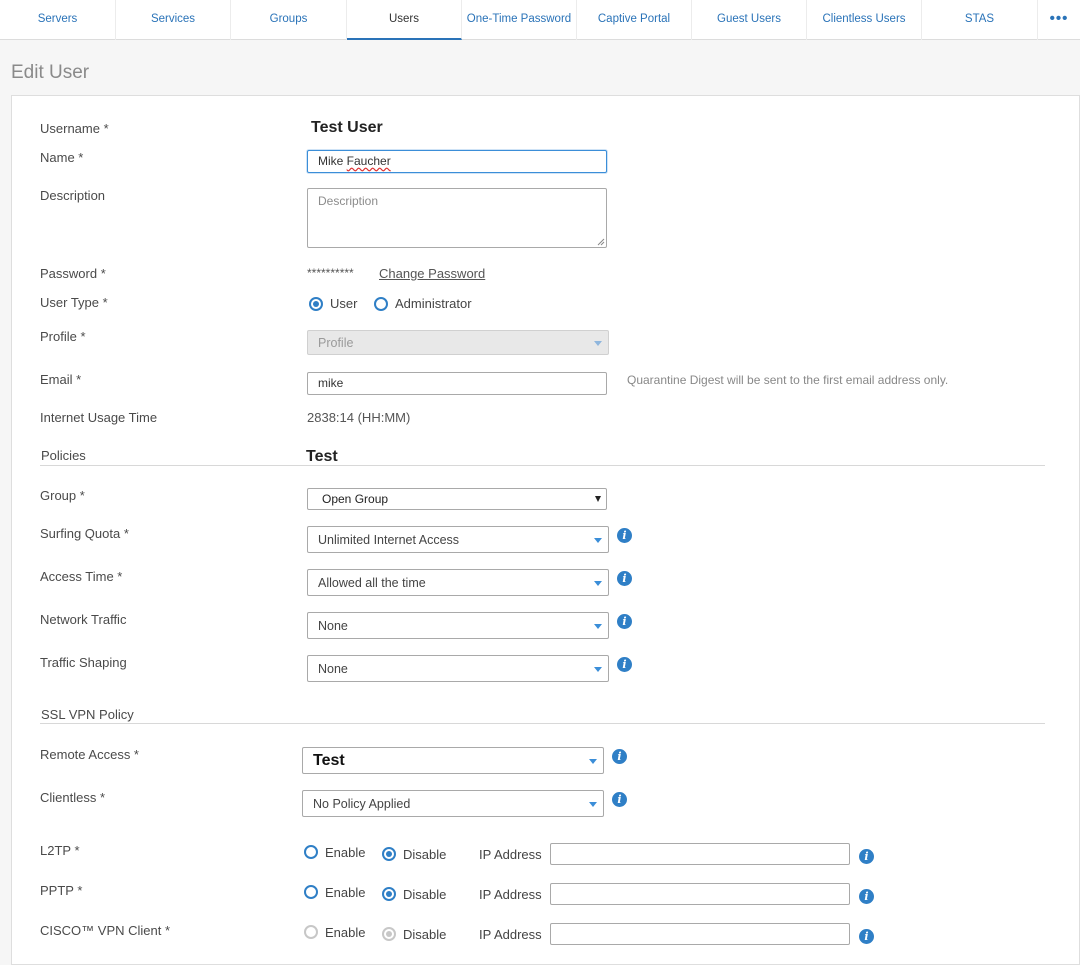 The width and height of the screenshot is (1080, 965). Describe the element at coordinates (601, 242) in the screenshot. I see `resize-handle-icon` at that location.